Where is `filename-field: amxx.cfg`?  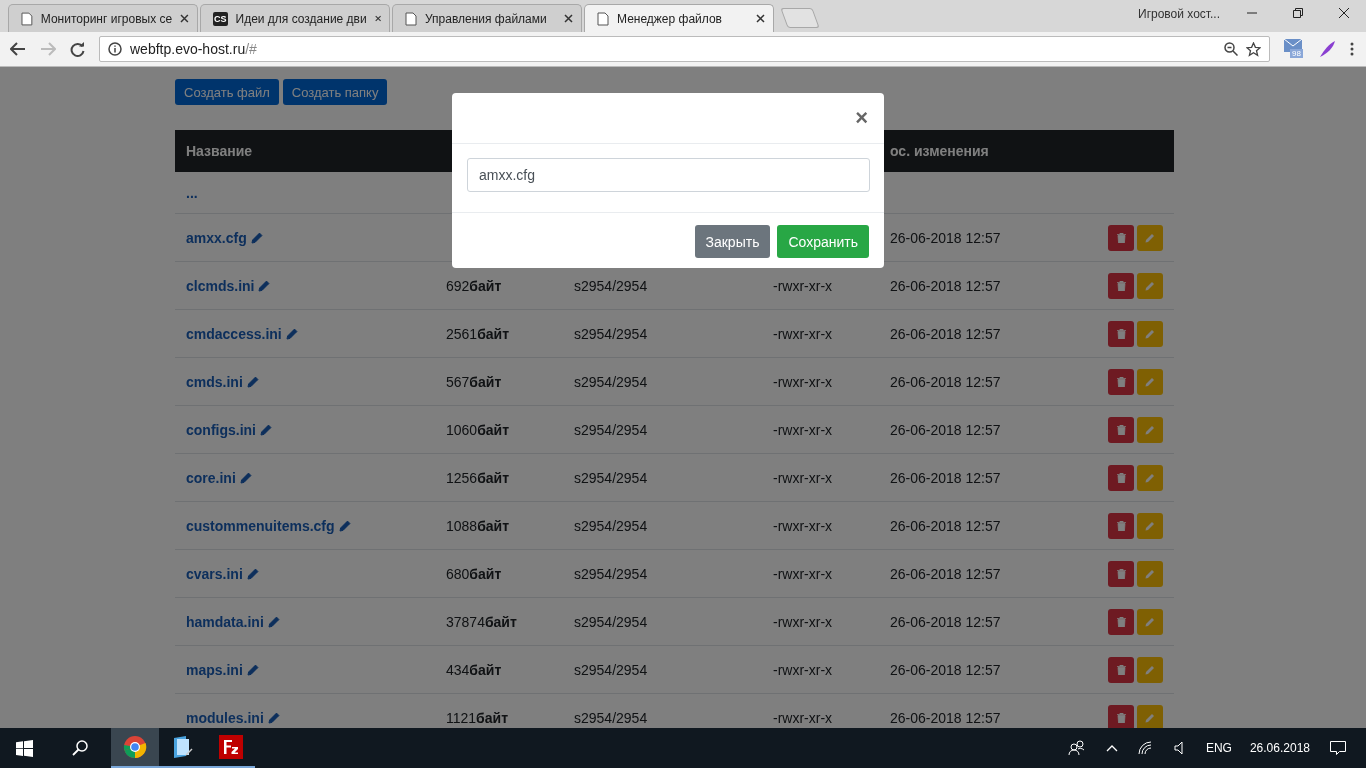 filename-field: amxx.cfg is located at coordinates (668, 175).